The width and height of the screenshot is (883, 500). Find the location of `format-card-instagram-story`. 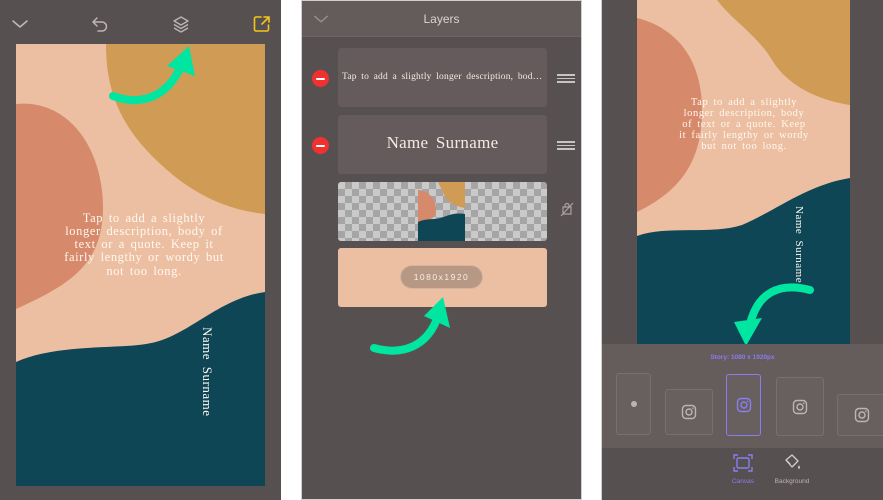

format-card-instagram-story is located at coordinates (743, 405).